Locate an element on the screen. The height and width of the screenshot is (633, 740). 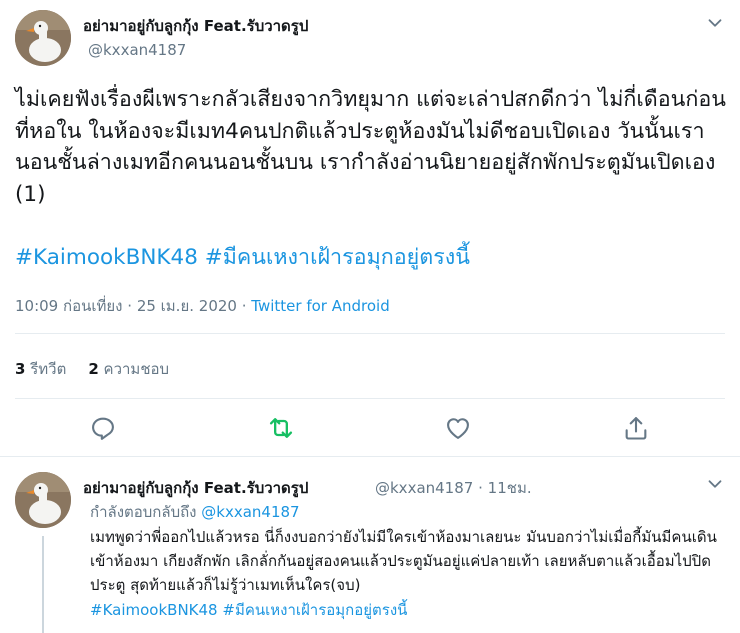
like-button is located at coordinates (458, 428).